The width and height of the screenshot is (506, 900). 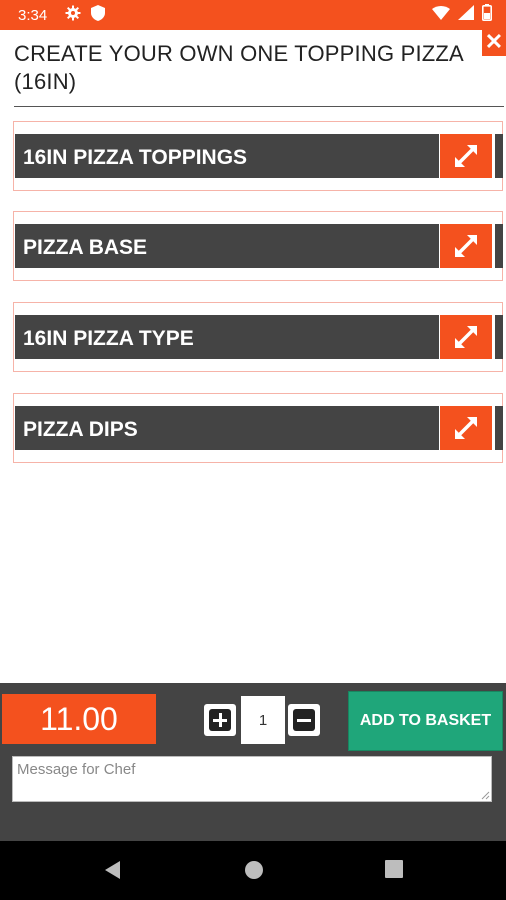 What do you see at coordinates (263, 720) in the screenshot?
I see `quantity-input` at bounding box center [263, 720].